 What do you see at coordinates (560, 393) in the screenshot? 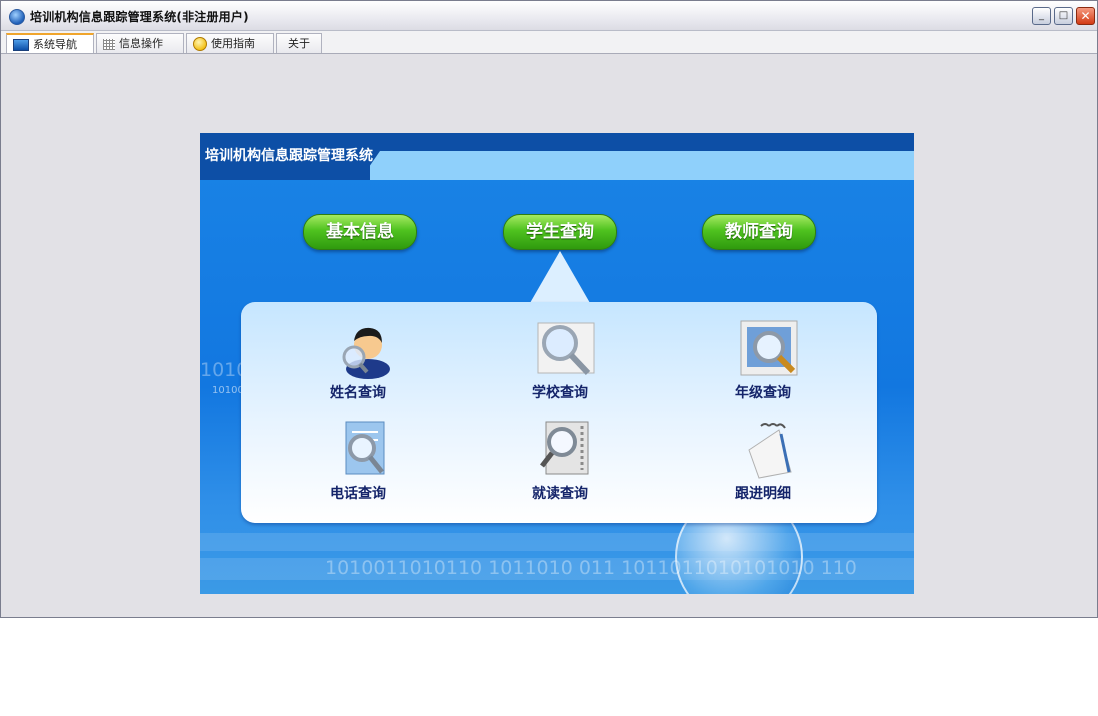
I see `menu-item-label: 学校查询` at bounding box center [560, 393].